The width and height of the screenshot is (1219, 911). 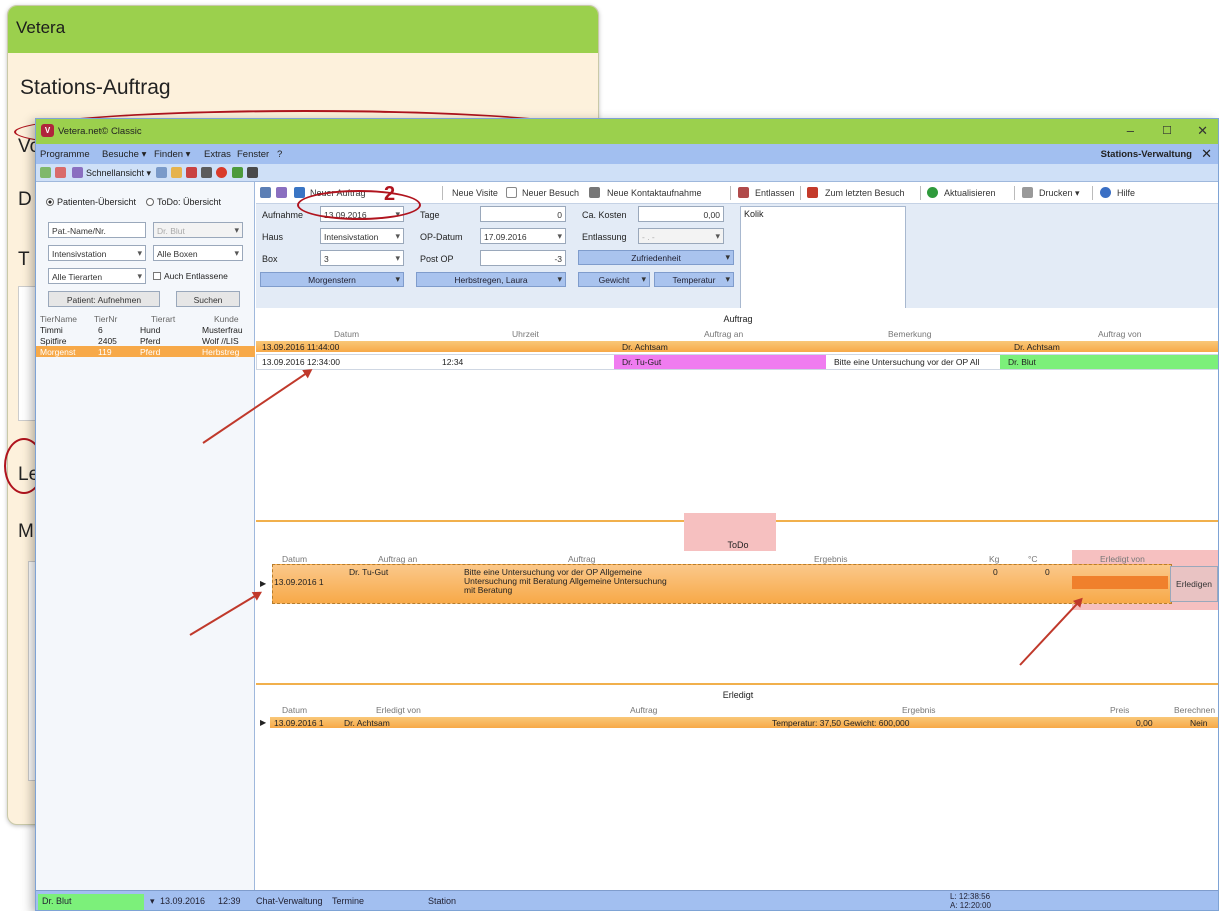 What do you see at coordinates (198, 230) in the screenshot?
I see `doctor-select: Dr. Blut` at bounding box center [198, 230].